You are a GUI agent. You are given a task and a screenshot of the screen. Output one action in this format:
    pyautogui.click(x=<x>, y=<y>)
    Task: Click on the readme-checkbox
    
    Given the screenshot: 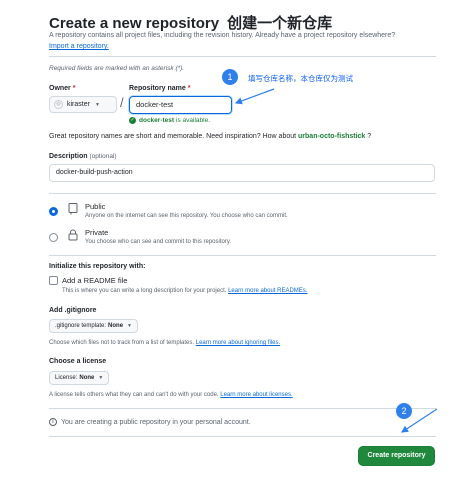 What is the action you would take?
    pyautogui.click(x=53, y=280)
    